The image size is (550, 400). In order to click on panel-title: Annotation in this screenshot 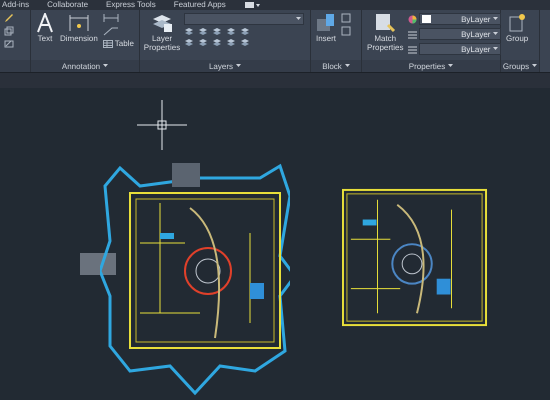, I will do `click(85, 66)`.